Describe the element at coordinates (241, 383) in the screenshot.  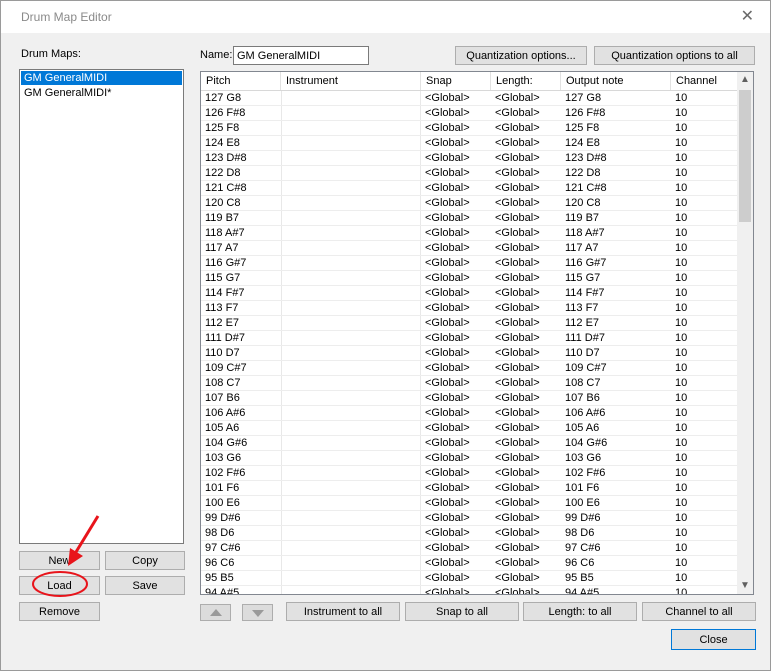
I see `cell-pitch: 108 C7` at that location.